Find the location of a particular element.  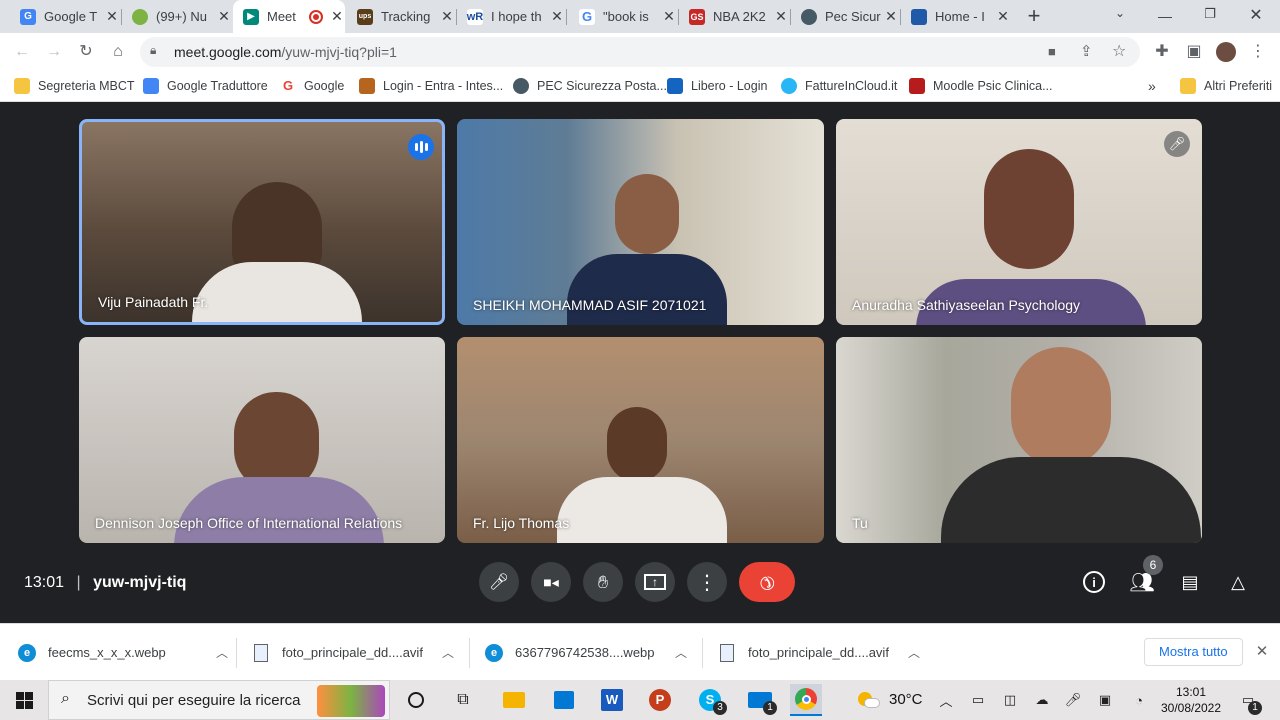

download-item: e feecms_x_x_x.webp ︿ is located at coordinates (123, 652).